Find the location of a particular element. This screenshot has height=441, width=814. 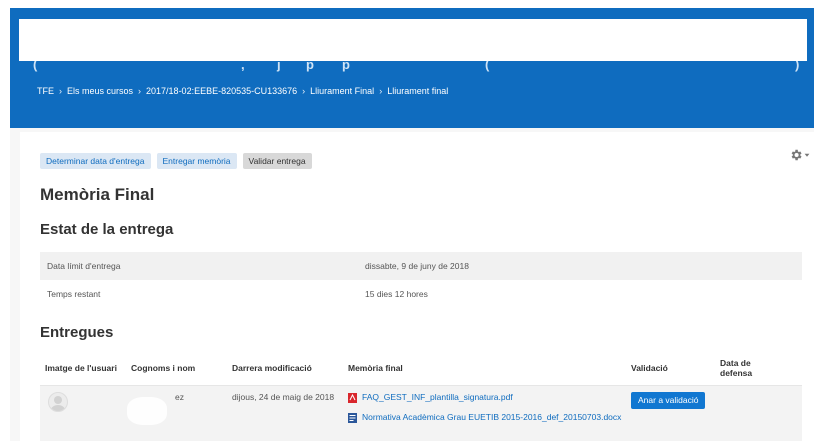

gear-icon is located at coordinates (796, 155).